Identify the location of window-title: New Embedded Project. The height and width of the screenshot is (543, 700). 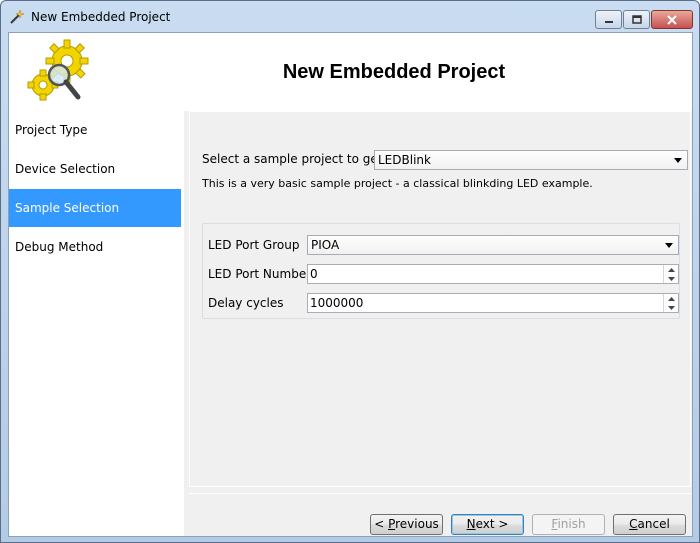
(101, 17).